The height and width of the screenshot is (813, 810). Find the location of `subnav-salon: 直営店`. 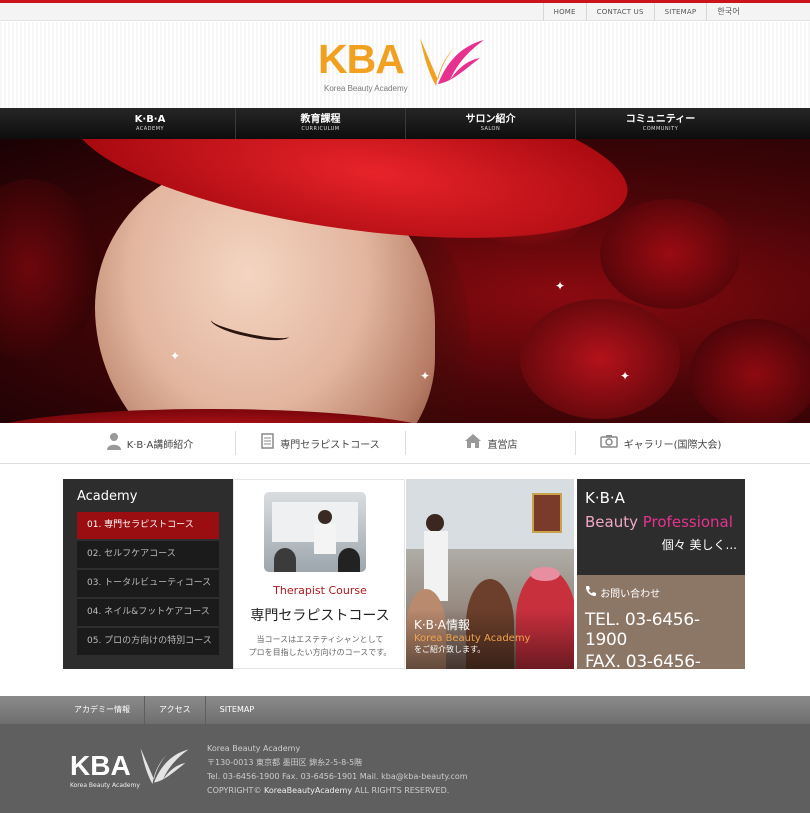

subnav-salon: 直営店 is located at coordinates (490, 443).